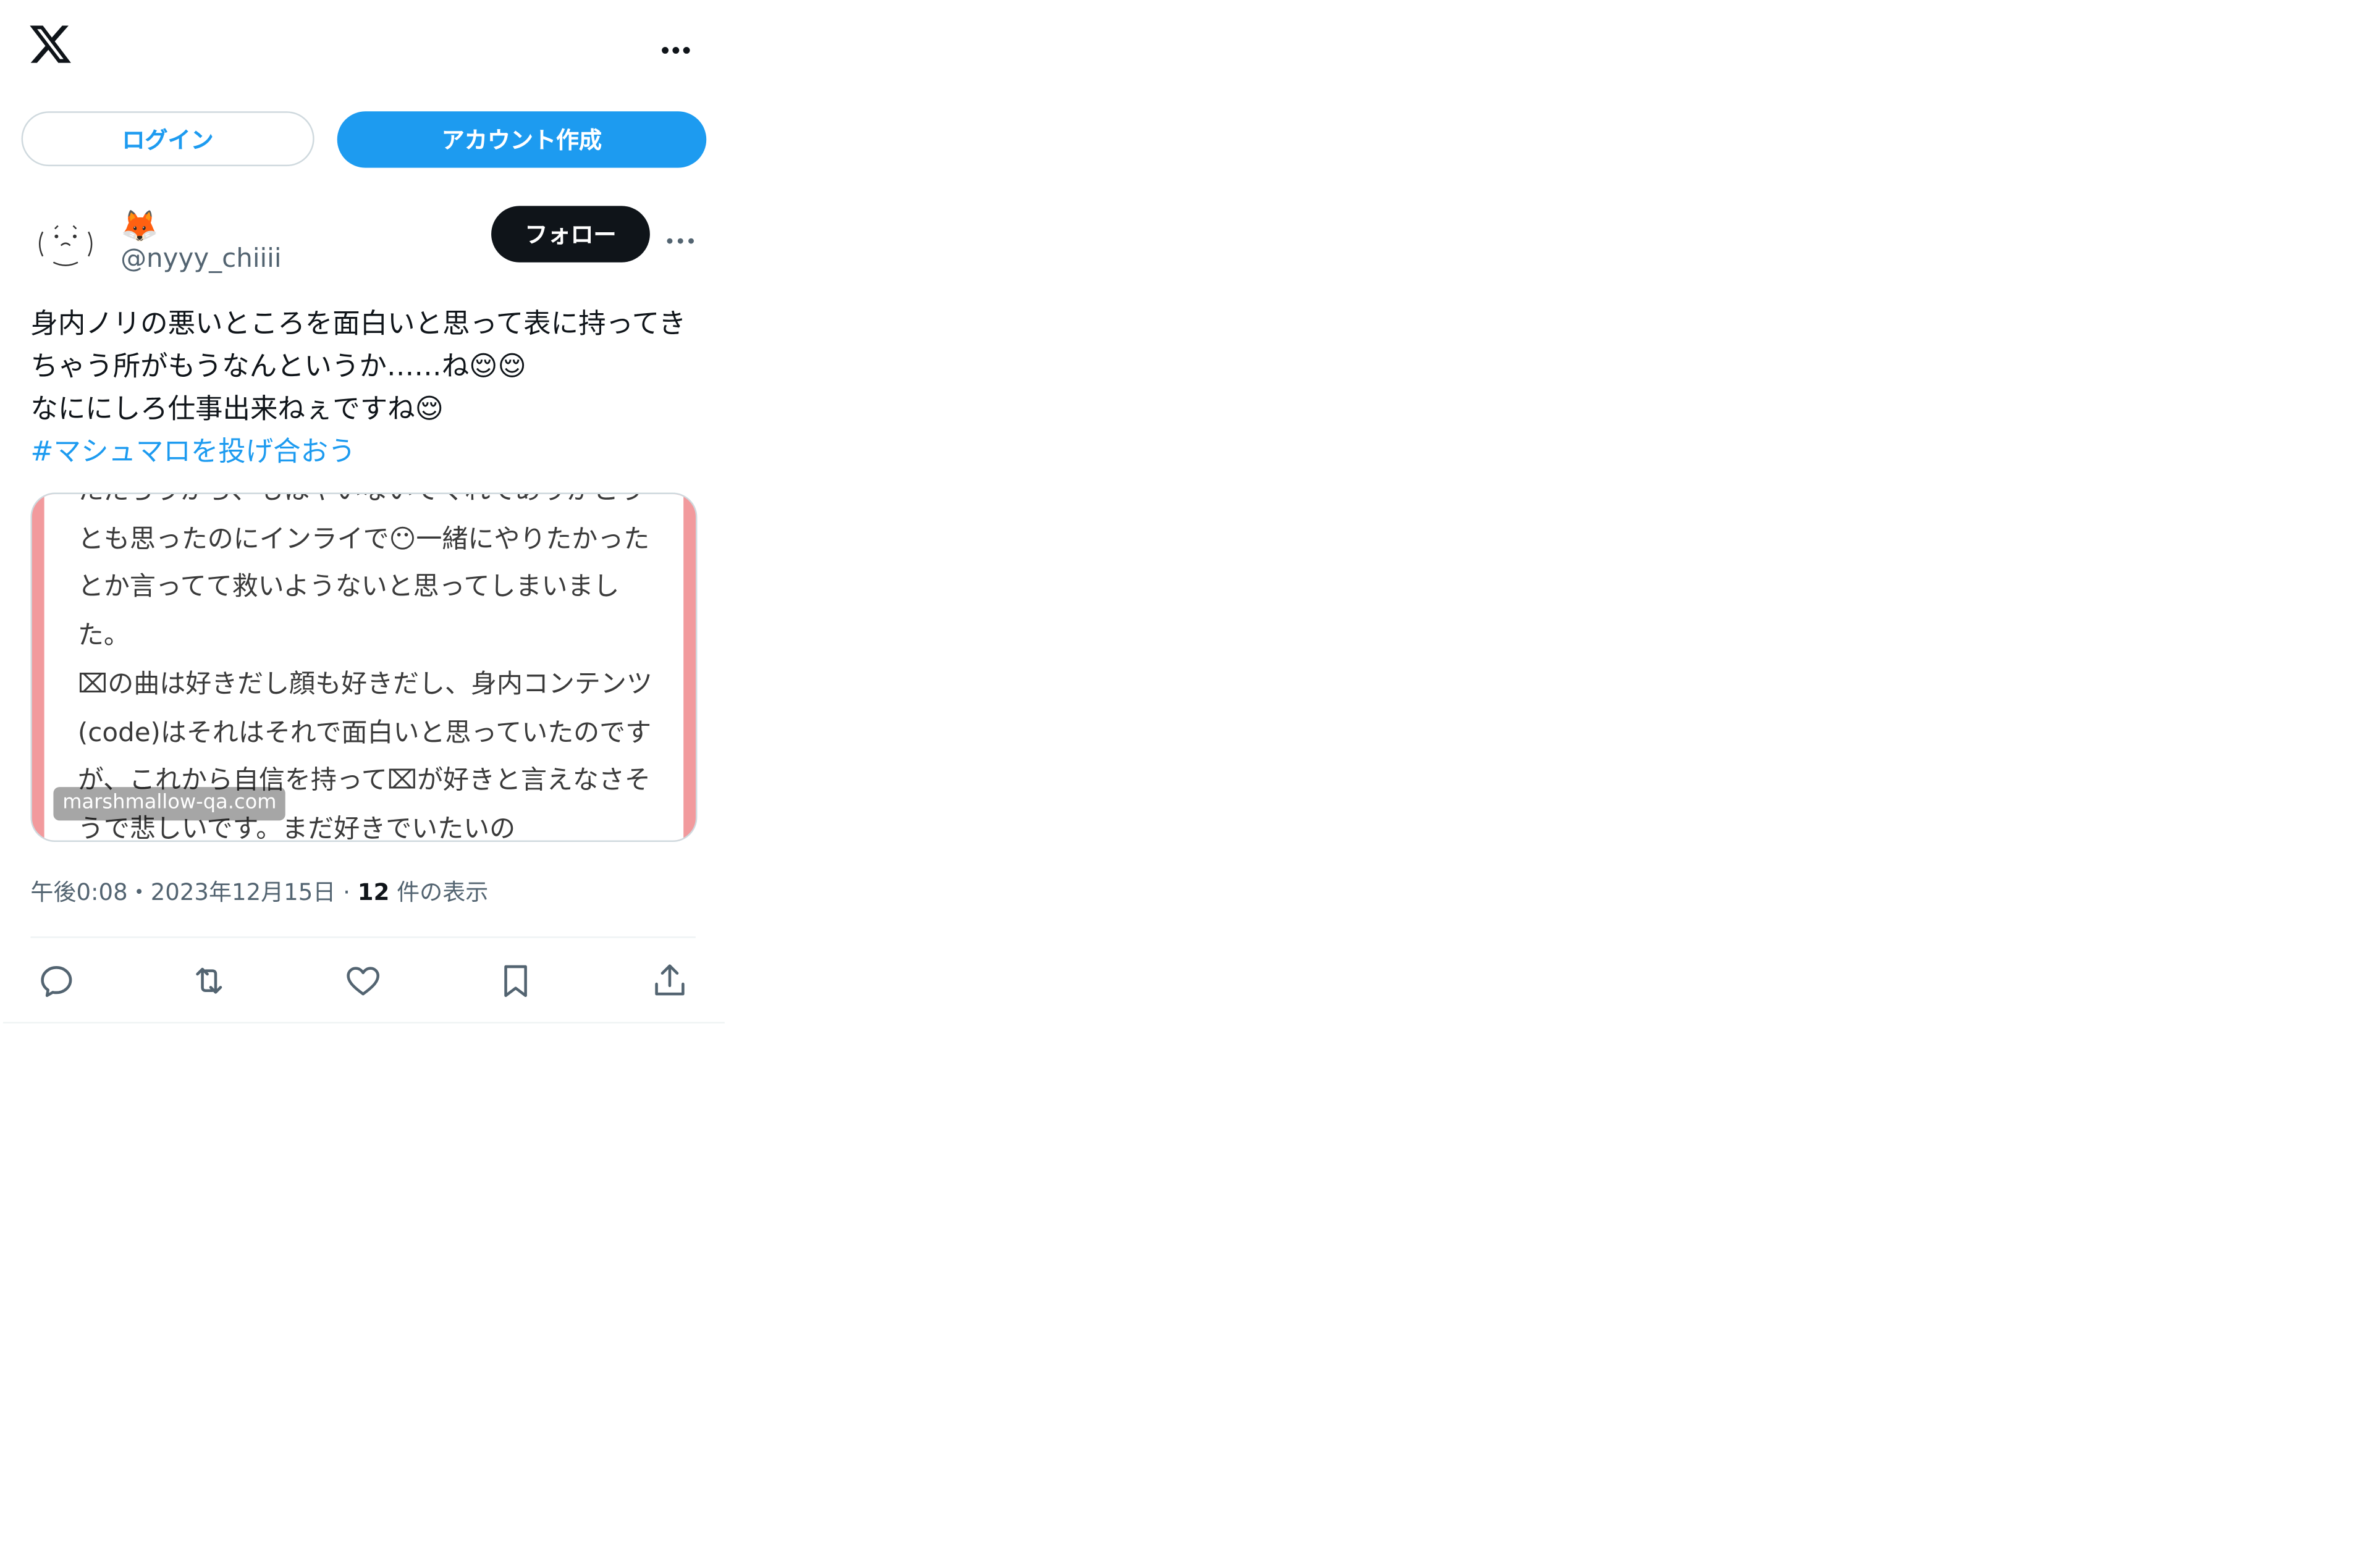  Describe the element at coordinates (50, 44) in the screenshot. I see `x-logo-icon` at that location.